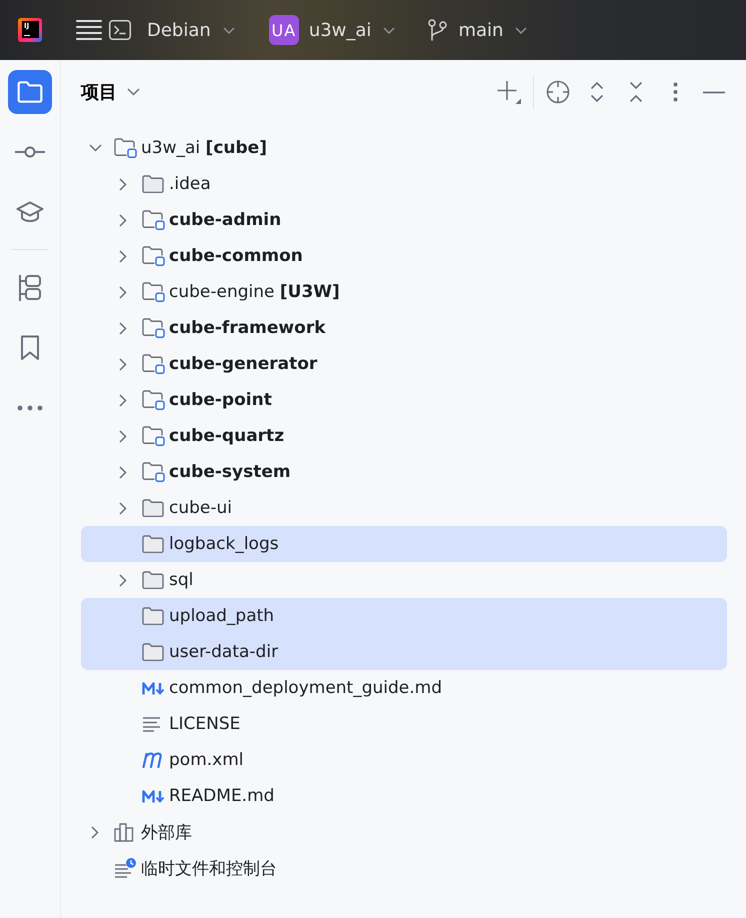 This screenshot has height=918, width=746. I want to click on tree-item-label: cube-generator, so click(243, 364).